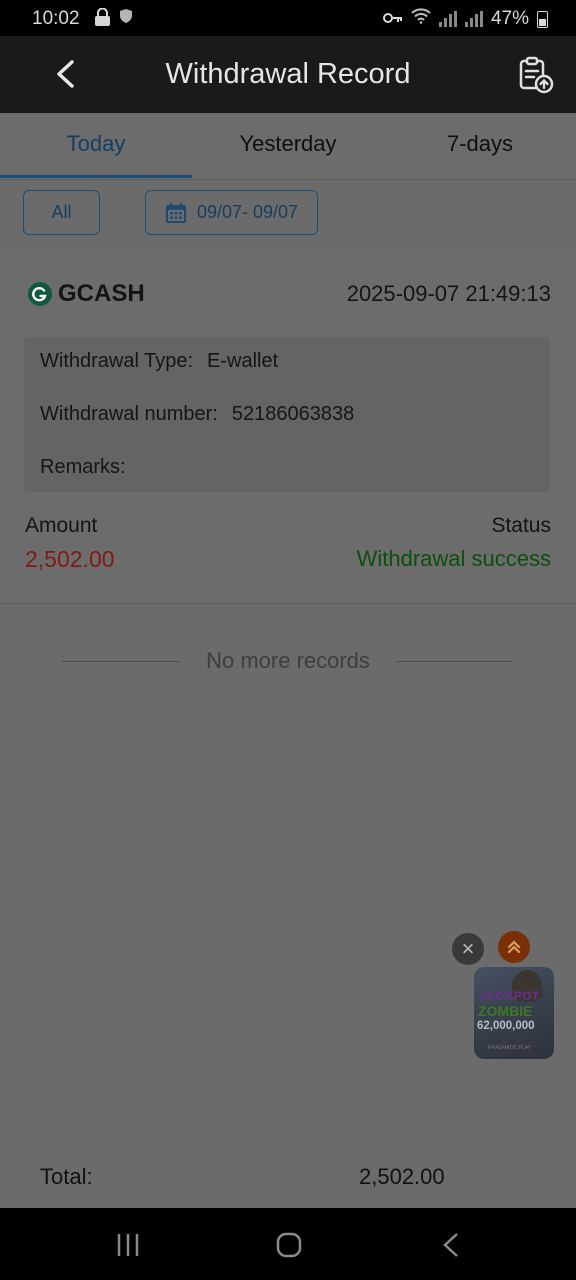  I want to click on record-datetime: 2025-09-07 21:49:13, so click(448, 293).